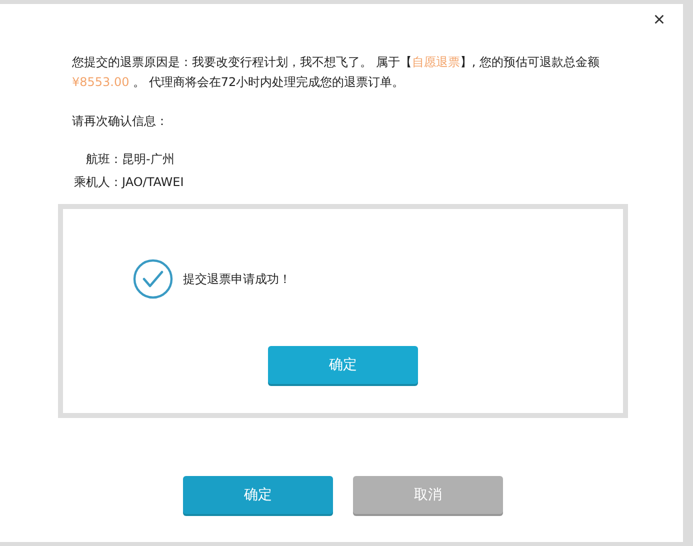 The image size is (693, 546). I want to click on confirm-prompt: 请再次确认信息：, so click(120, 121).